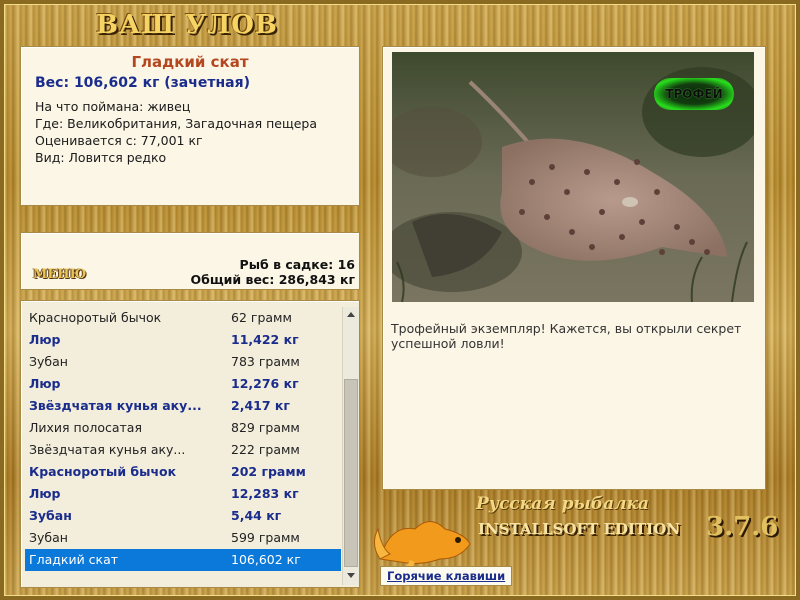  Describe the element at coordinates (694, 94) in the screenshot. I see `trophy-badge: ТРОФЕЙ` at that location.